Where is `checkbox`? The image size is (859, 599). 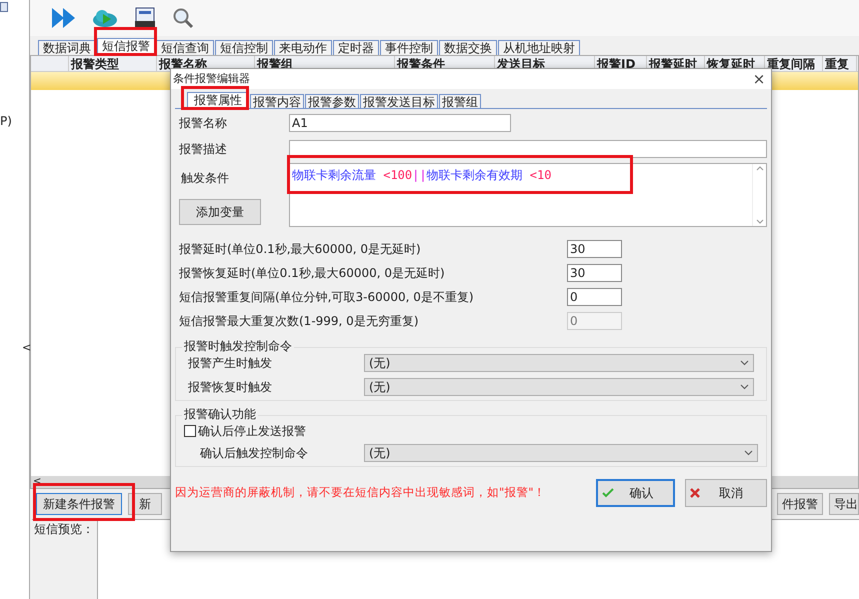 checkbox is located at coordinates (190, 431).